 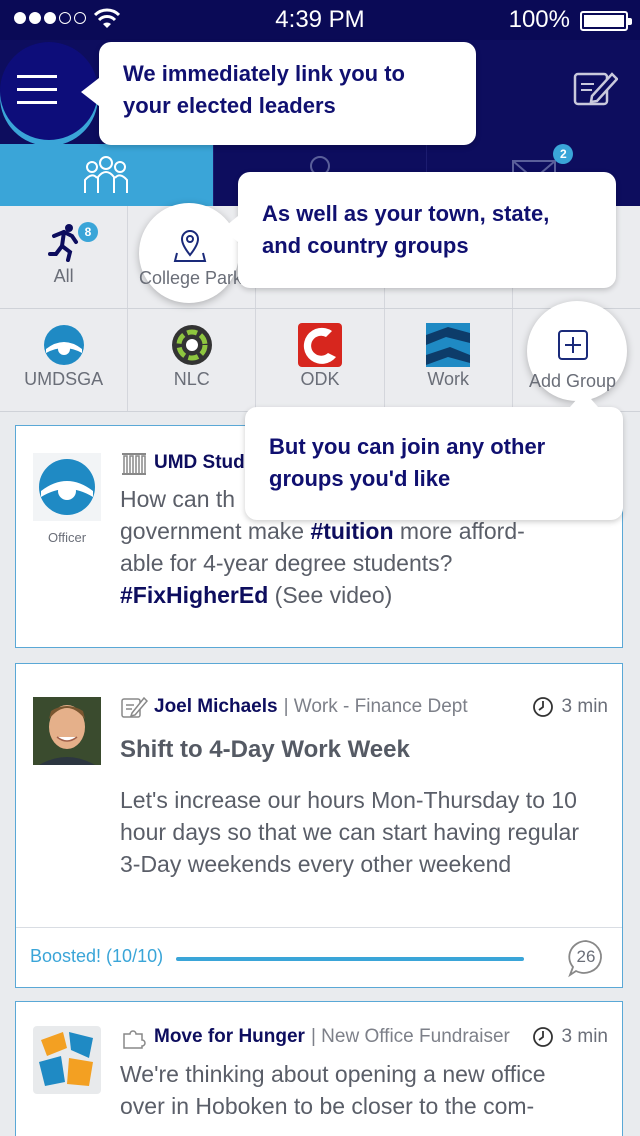 What do you see at coordinates (448, 379) in the screenshot?
I see `group-label: Work` at bounding box center [448, 379].